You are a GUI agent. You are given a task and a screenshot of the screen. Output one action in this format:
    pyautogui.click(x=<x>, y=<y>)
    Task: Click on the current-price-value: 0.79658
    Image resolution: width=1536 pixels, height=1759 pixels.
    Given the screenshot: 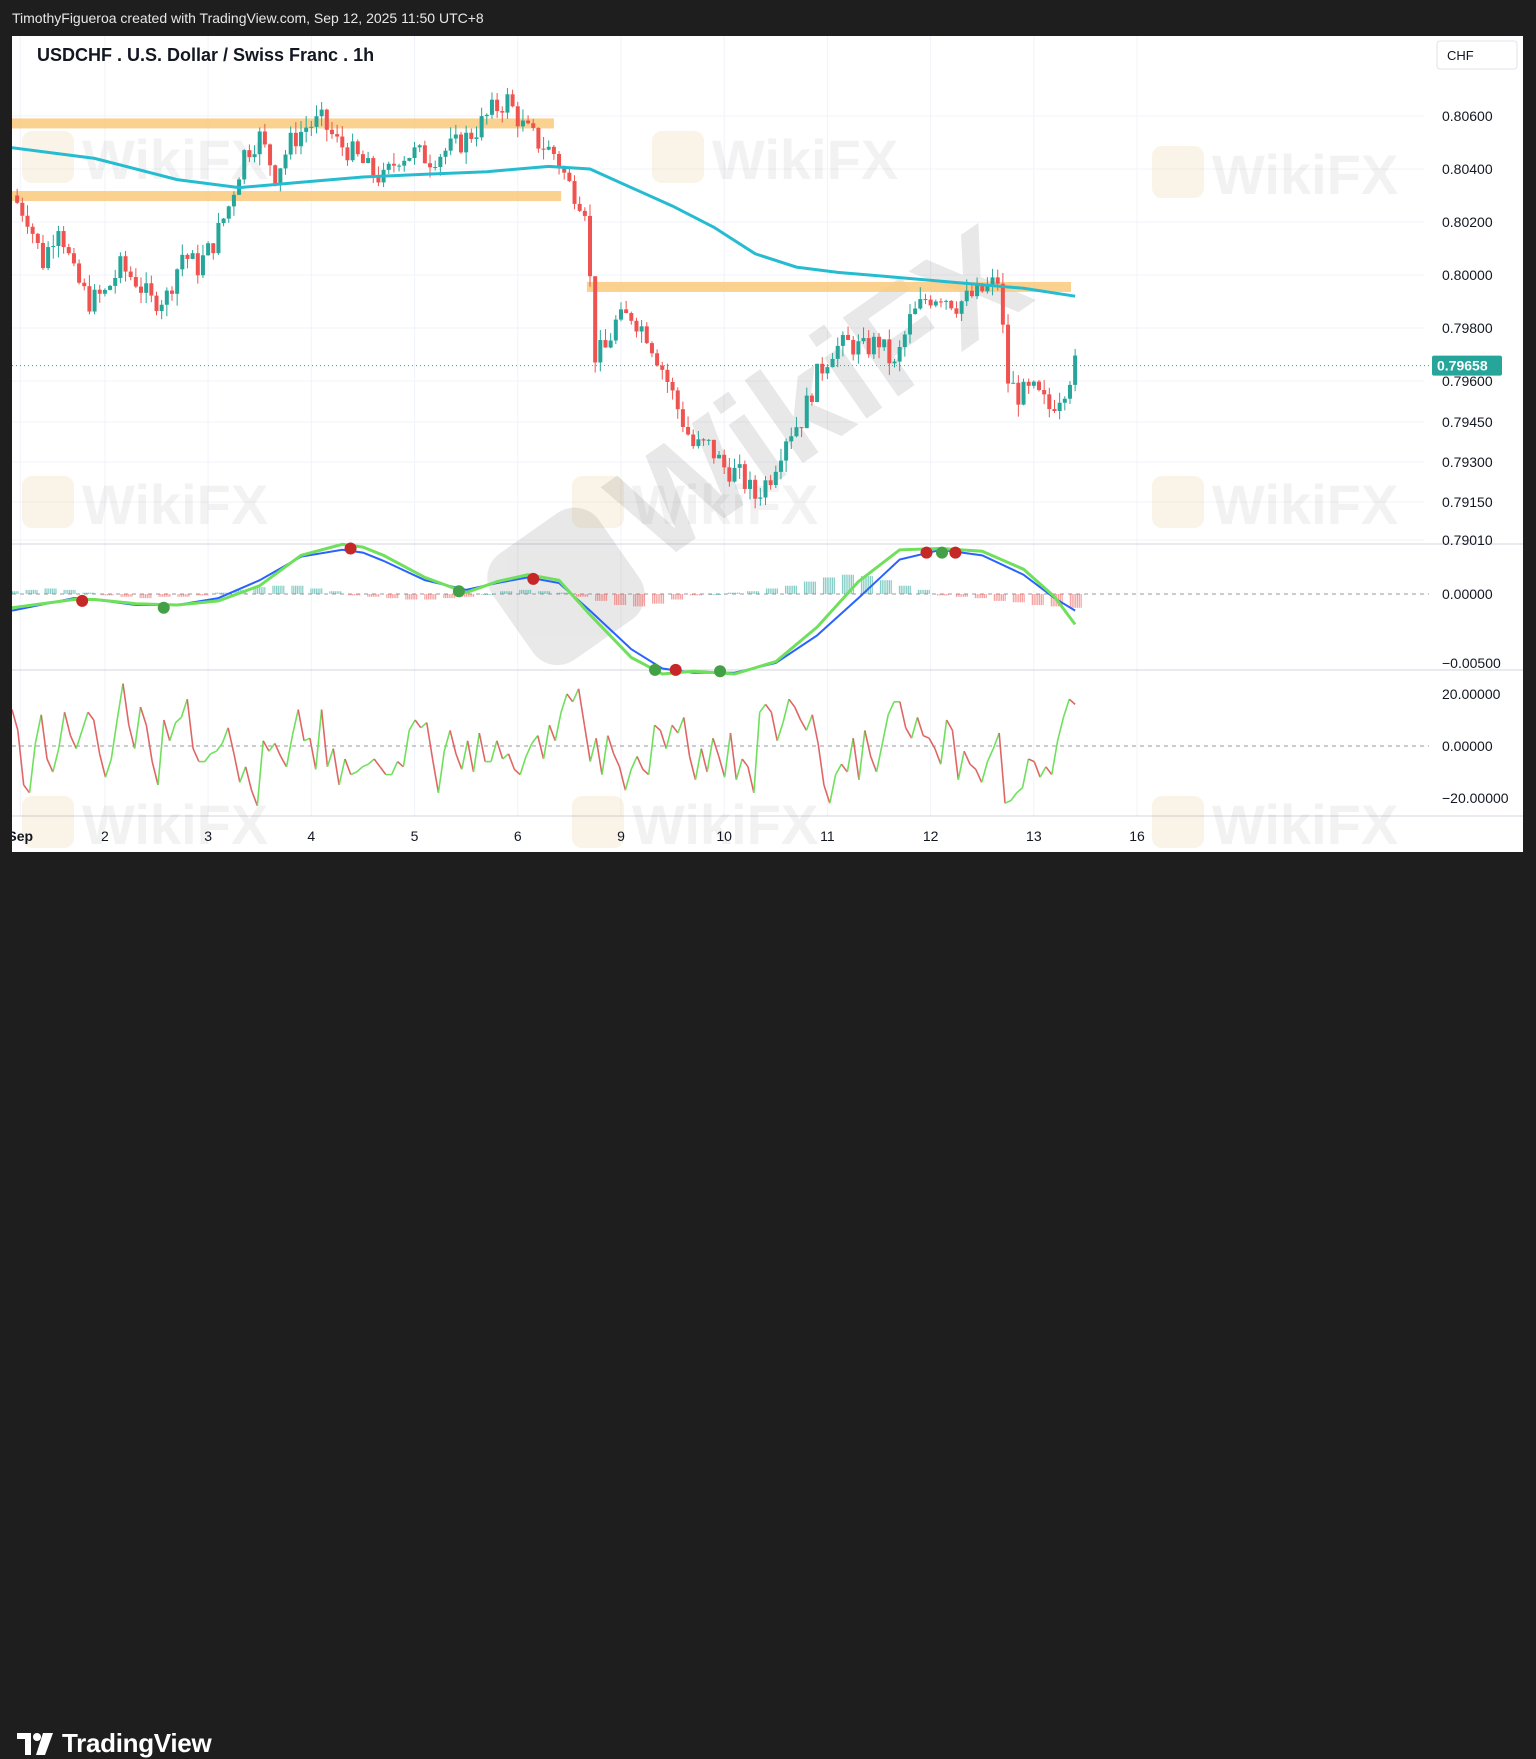 What is the action you would take?
    pyautogui.click(x=1462, y=366)
    